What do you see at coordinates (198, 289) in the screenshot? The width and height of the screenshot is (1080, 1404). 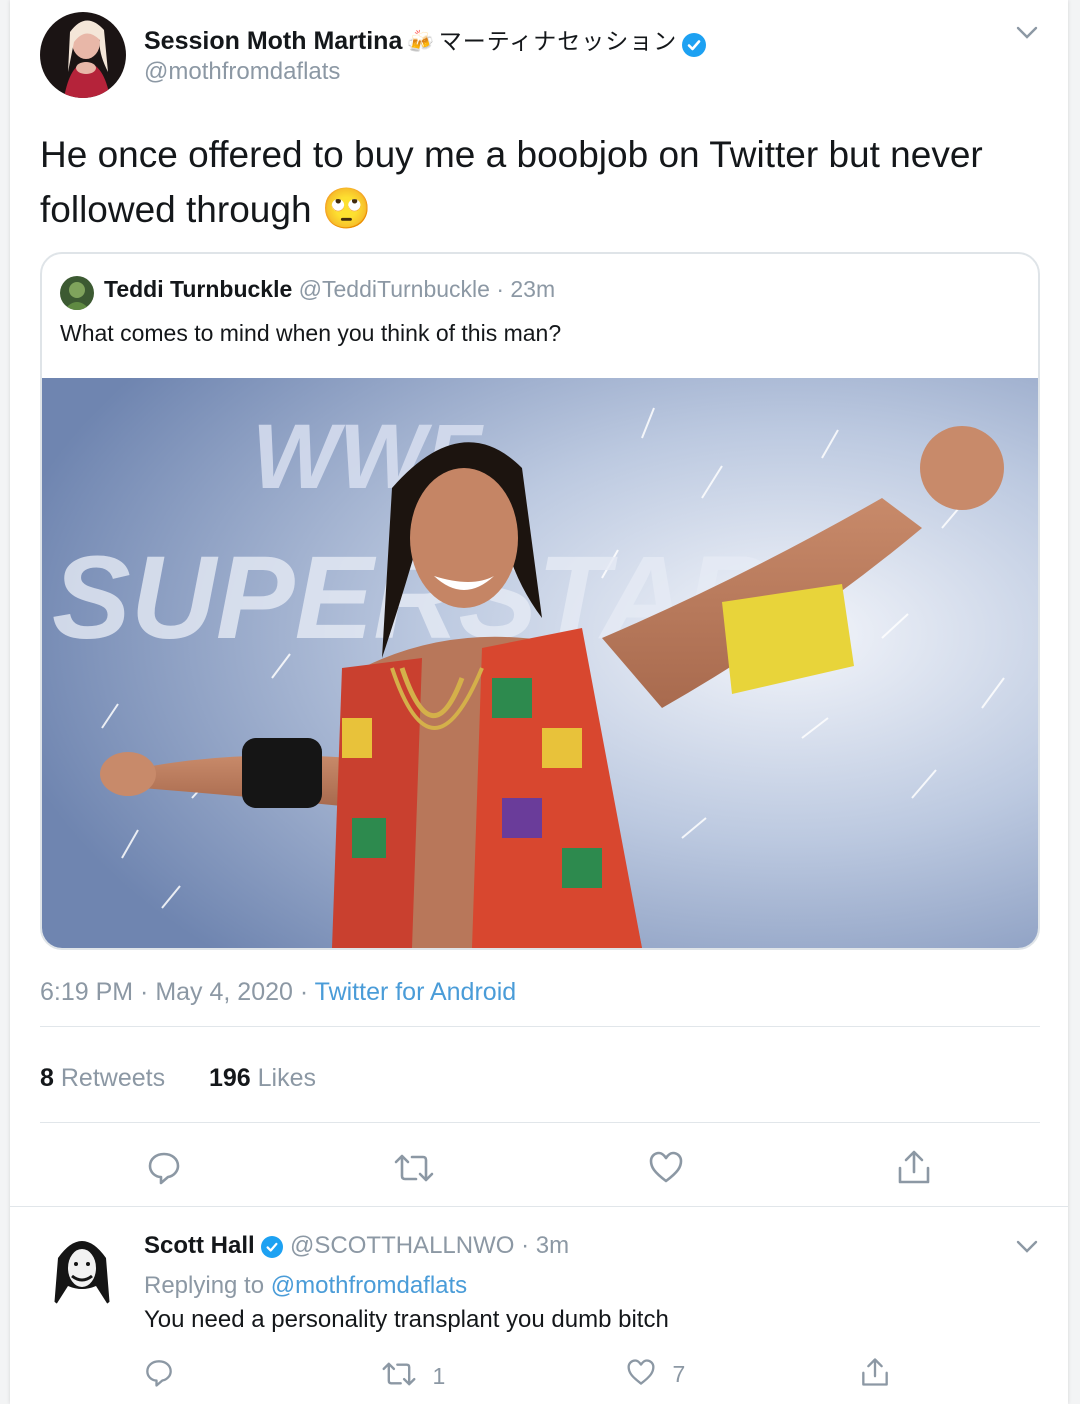 I see `quoted-display-name: Teddi Turnbuckle` at bounding box center [198, 289].